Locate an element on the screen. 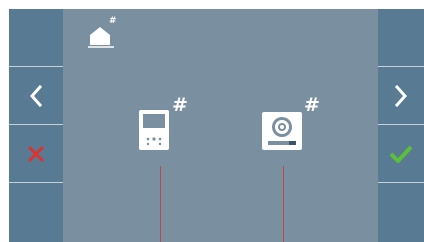  chevron-right-icon is located at coordinates (401, 96).